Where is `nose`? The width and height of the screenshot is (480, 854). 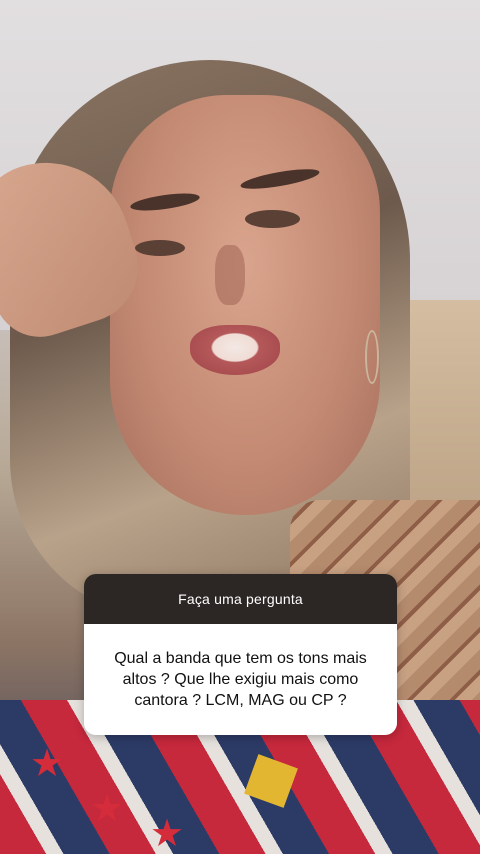
nose is located at coordinates (230, 275).